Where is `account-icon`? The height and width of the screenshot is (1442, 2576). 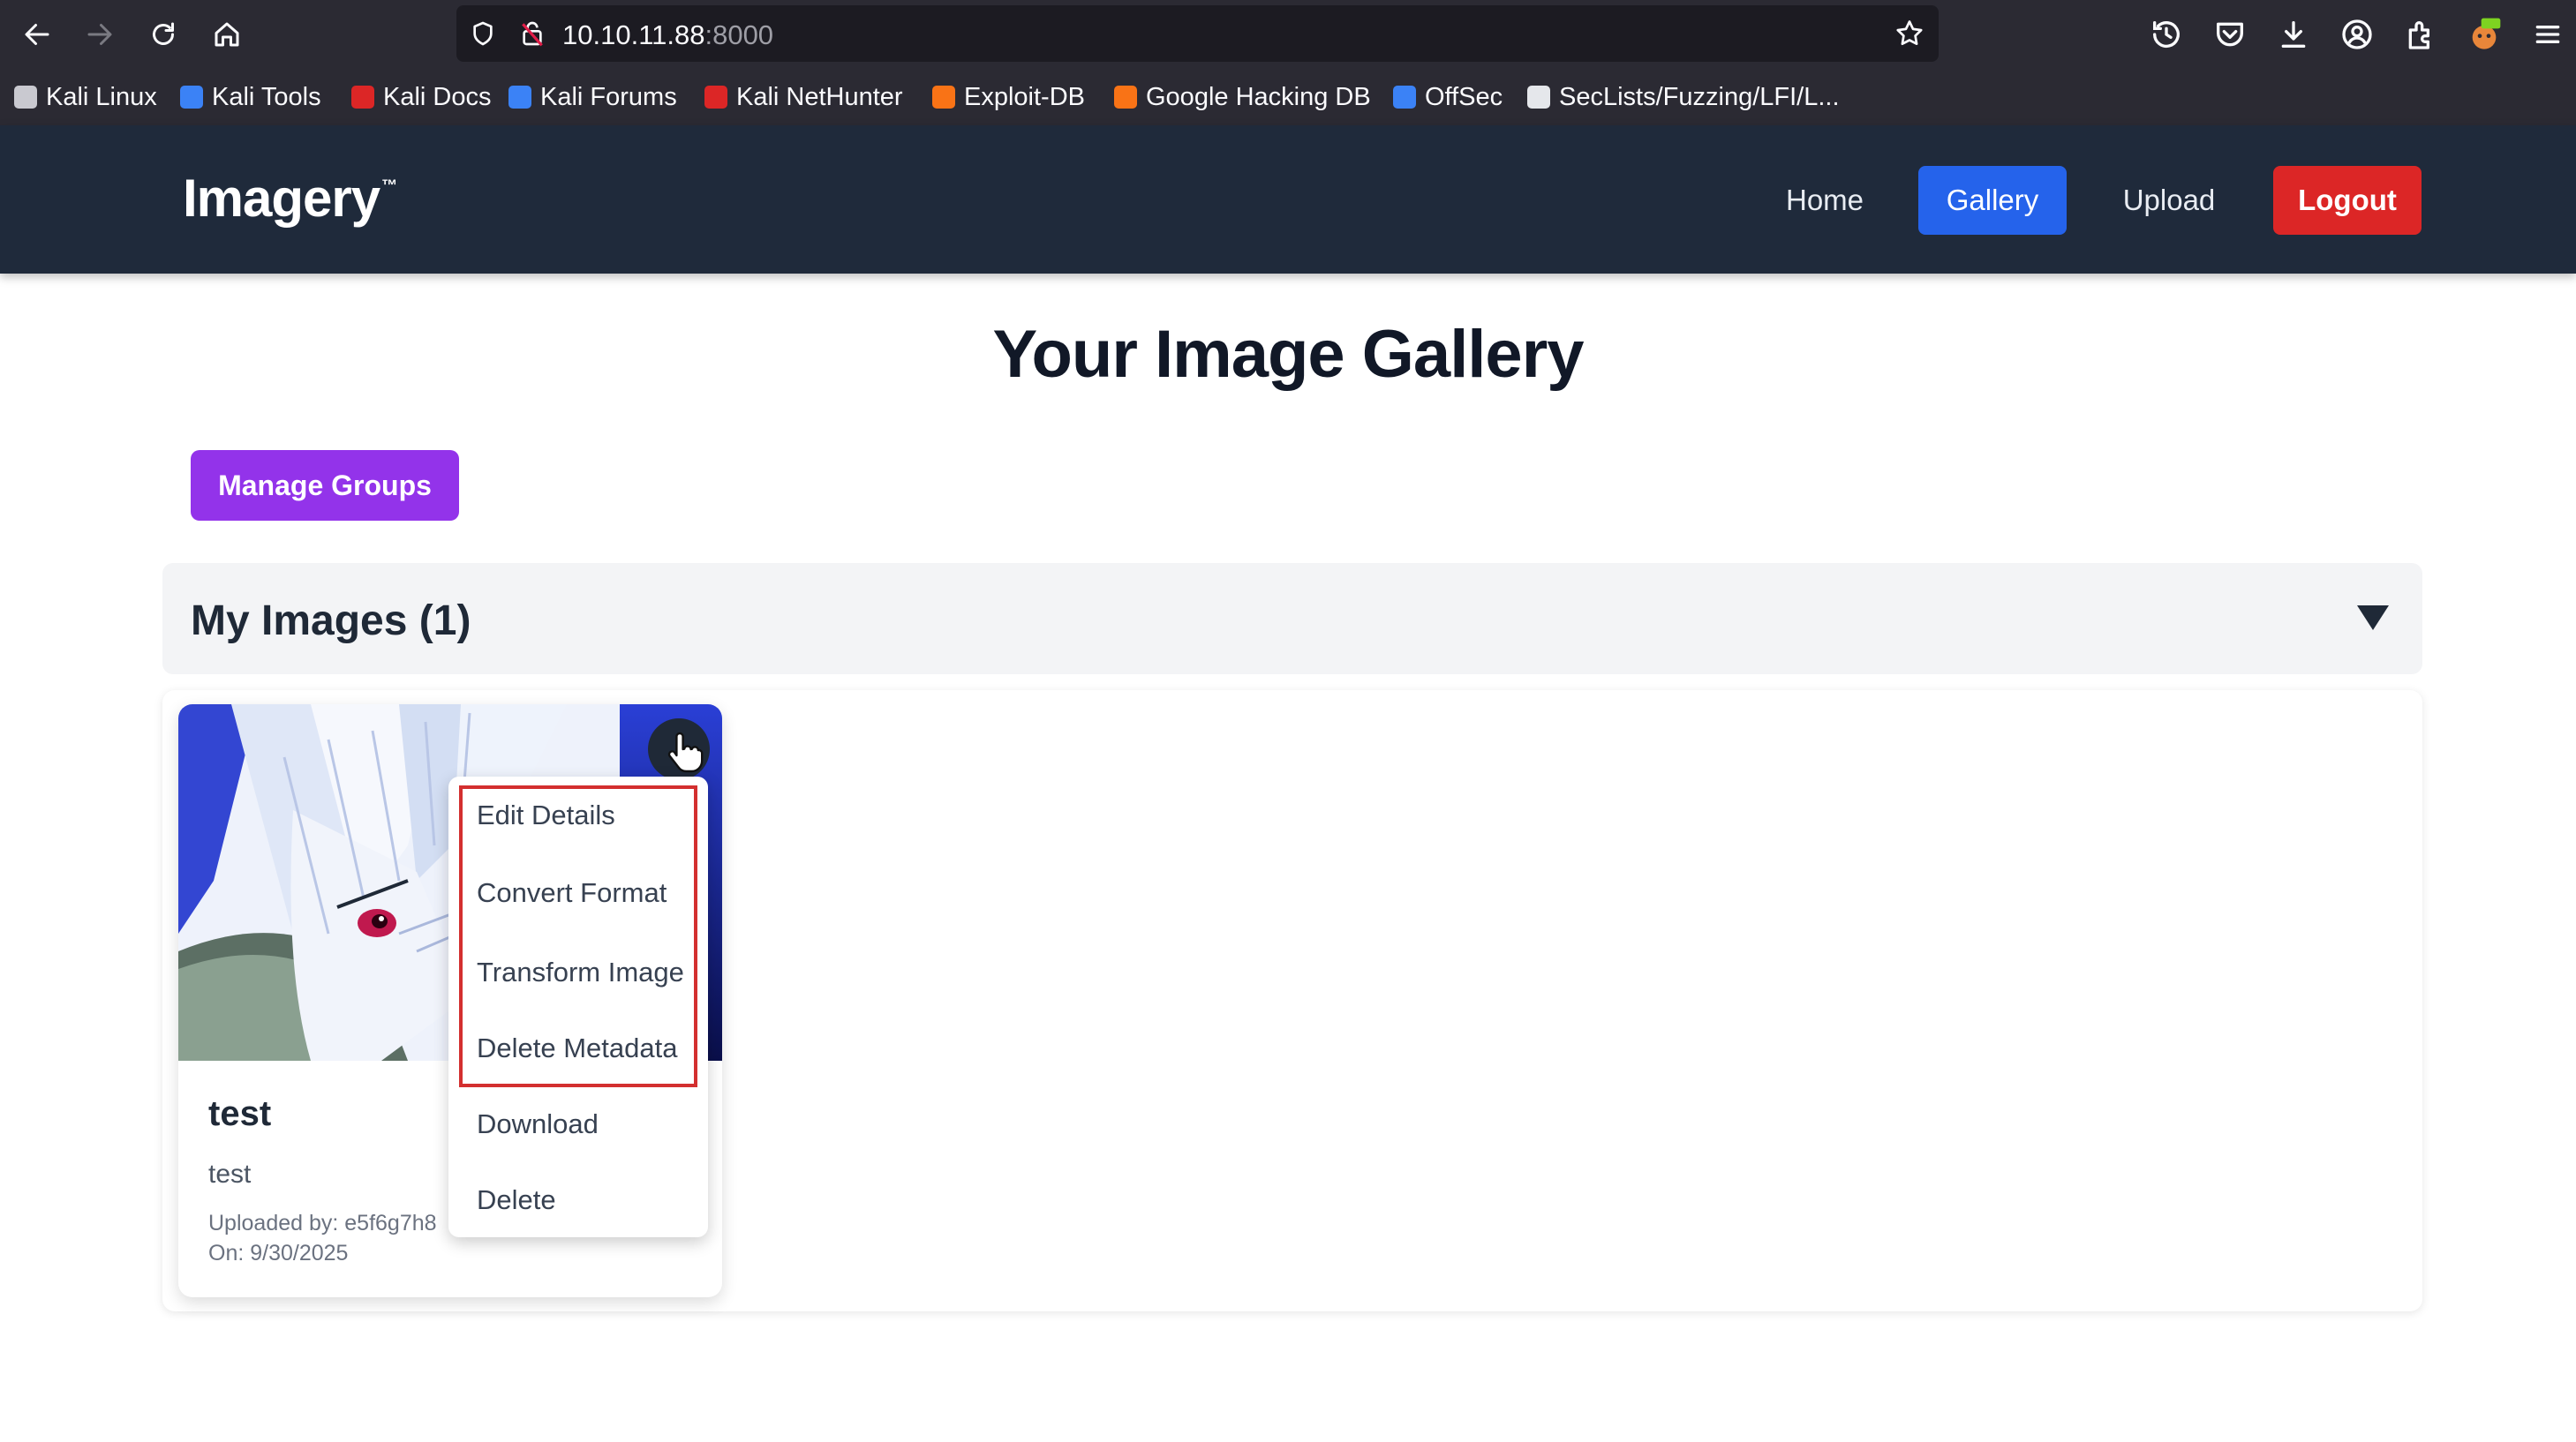
account-icon is located at coordinates (2357, 34).